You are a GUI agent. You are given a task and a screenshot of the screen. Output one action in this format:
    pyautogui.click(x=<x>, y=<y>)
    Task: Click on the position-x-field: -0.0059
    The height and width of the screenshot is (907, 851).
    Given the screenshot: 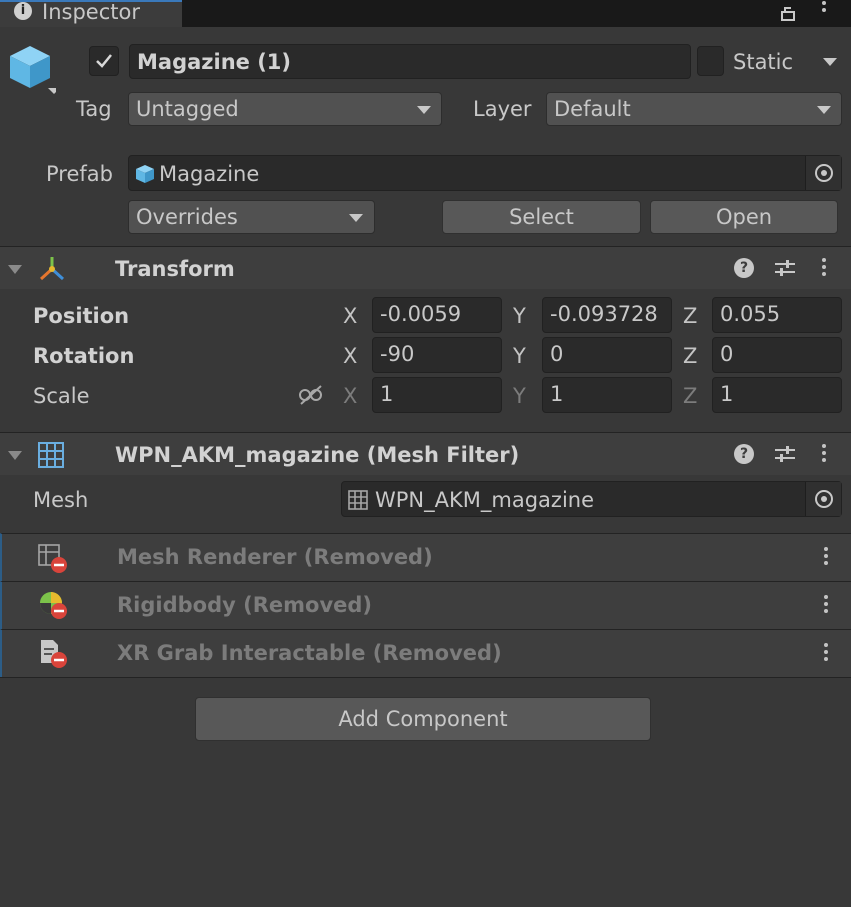 What is the action you would take?
    pyautogui.click(x=437, y=315)
    